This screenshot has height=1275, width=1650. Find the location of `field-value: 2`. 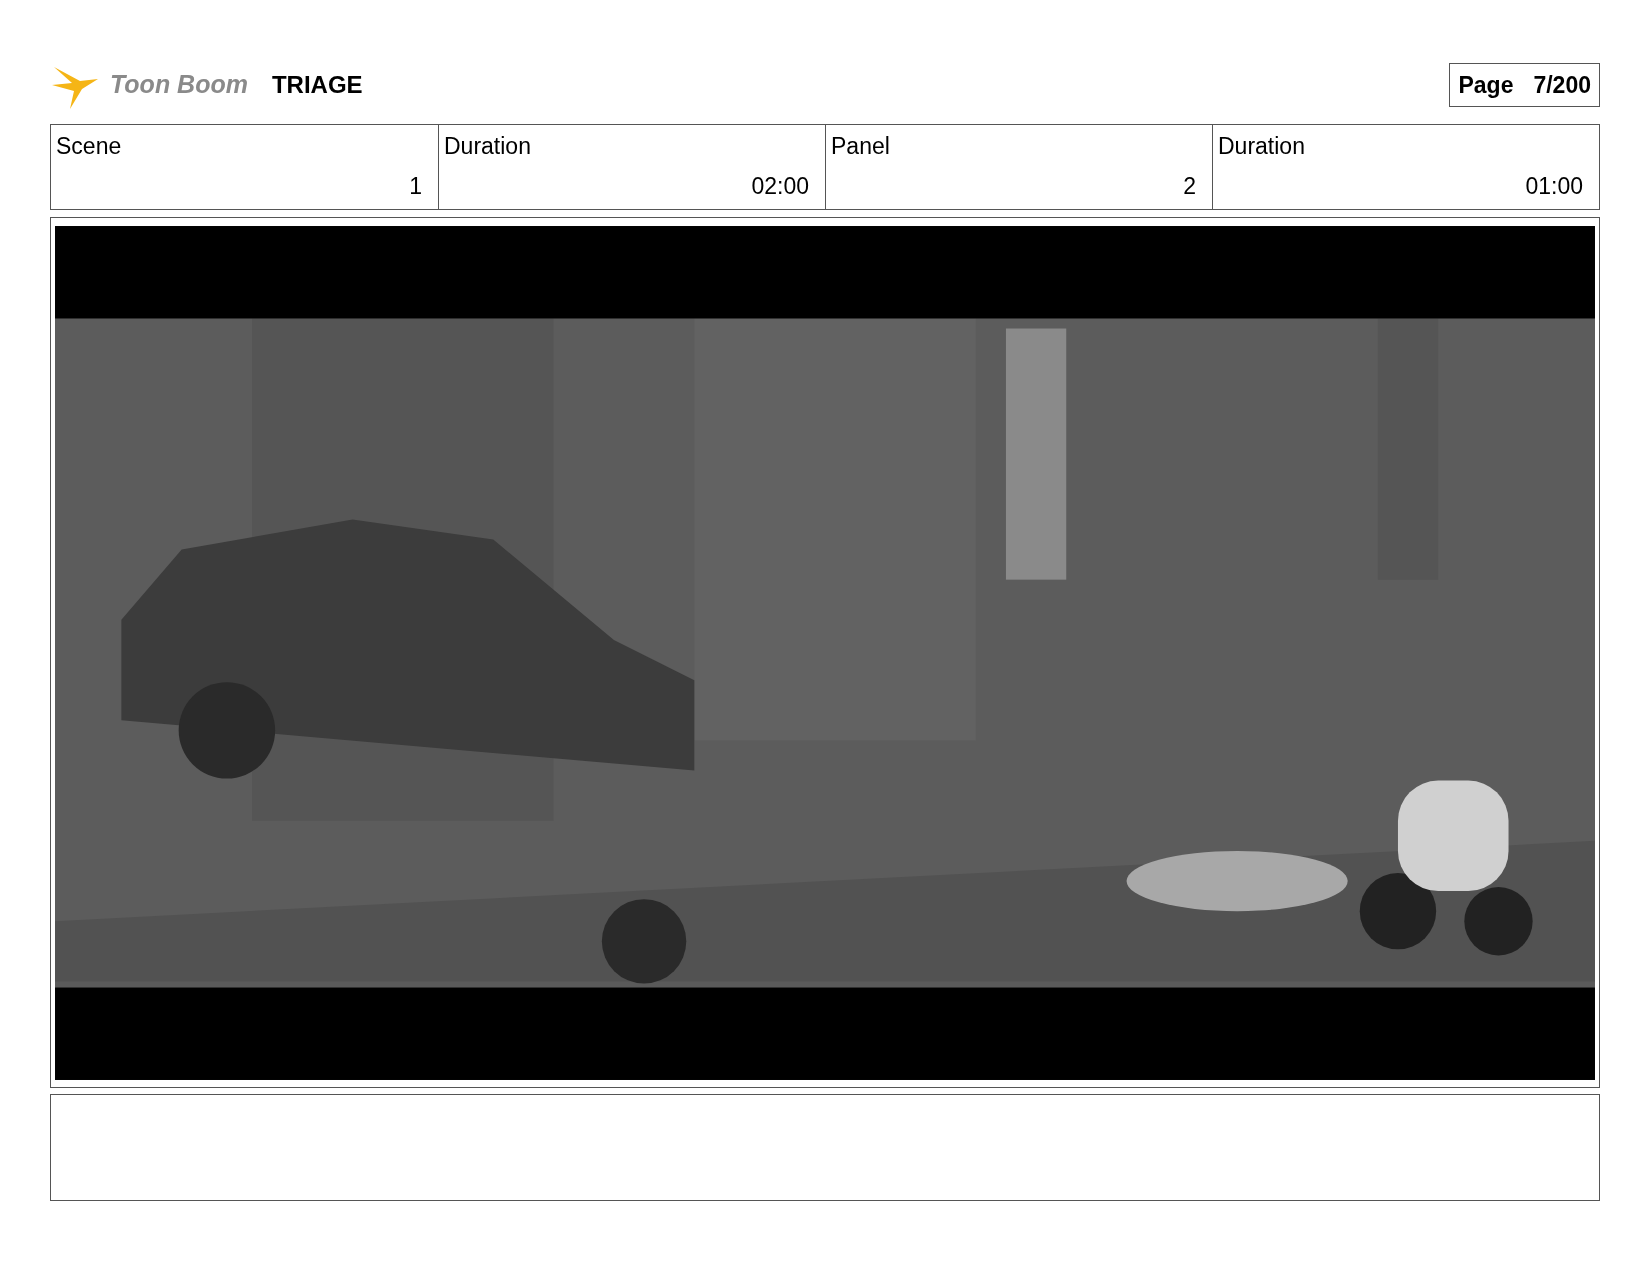

field-value: 2 is located at coordinates (1189, 186).